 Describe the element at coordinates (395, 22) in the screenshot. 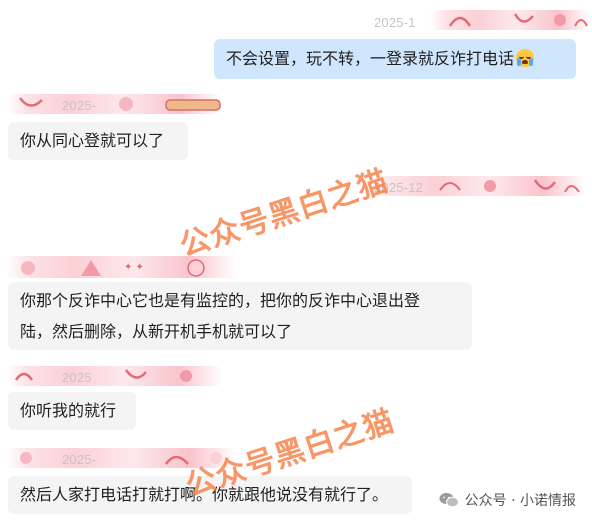

I see `timestamp: 2025-1` at that location.